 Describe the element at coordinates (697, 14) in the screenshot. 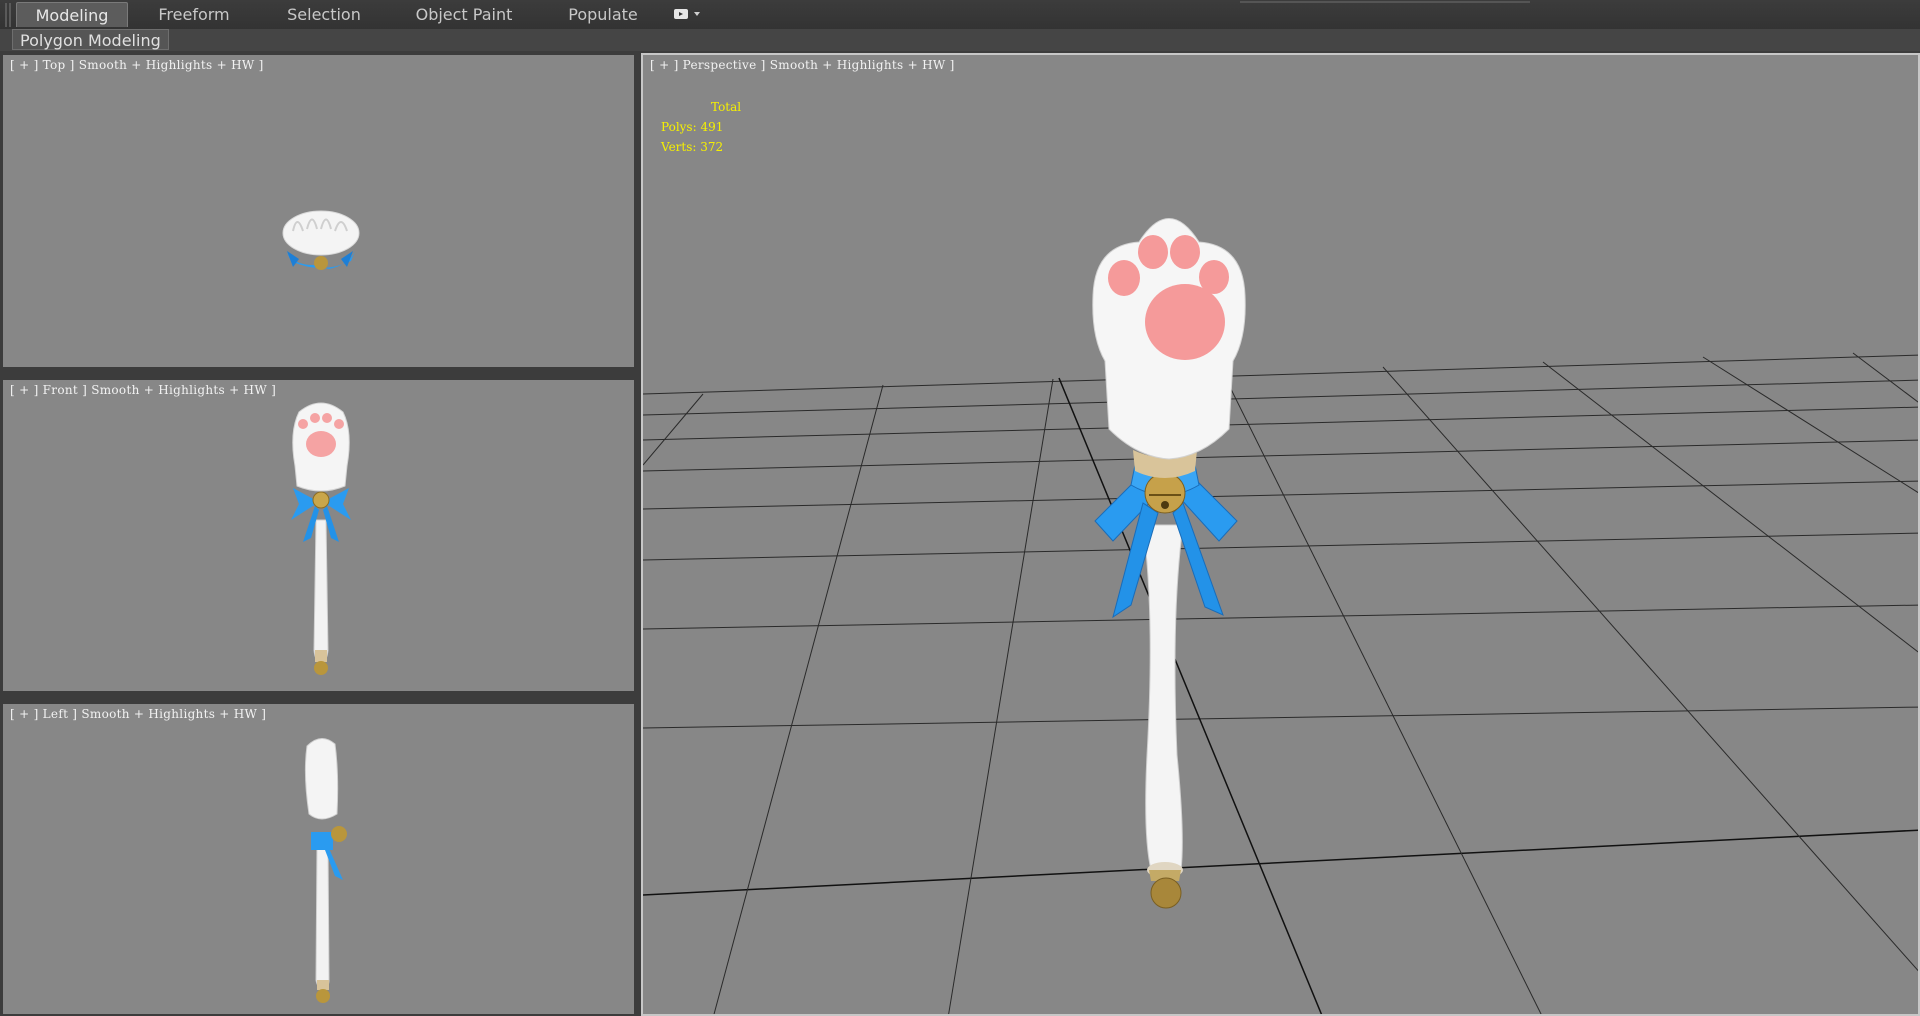

I see `chevron-down-icon` at that location.